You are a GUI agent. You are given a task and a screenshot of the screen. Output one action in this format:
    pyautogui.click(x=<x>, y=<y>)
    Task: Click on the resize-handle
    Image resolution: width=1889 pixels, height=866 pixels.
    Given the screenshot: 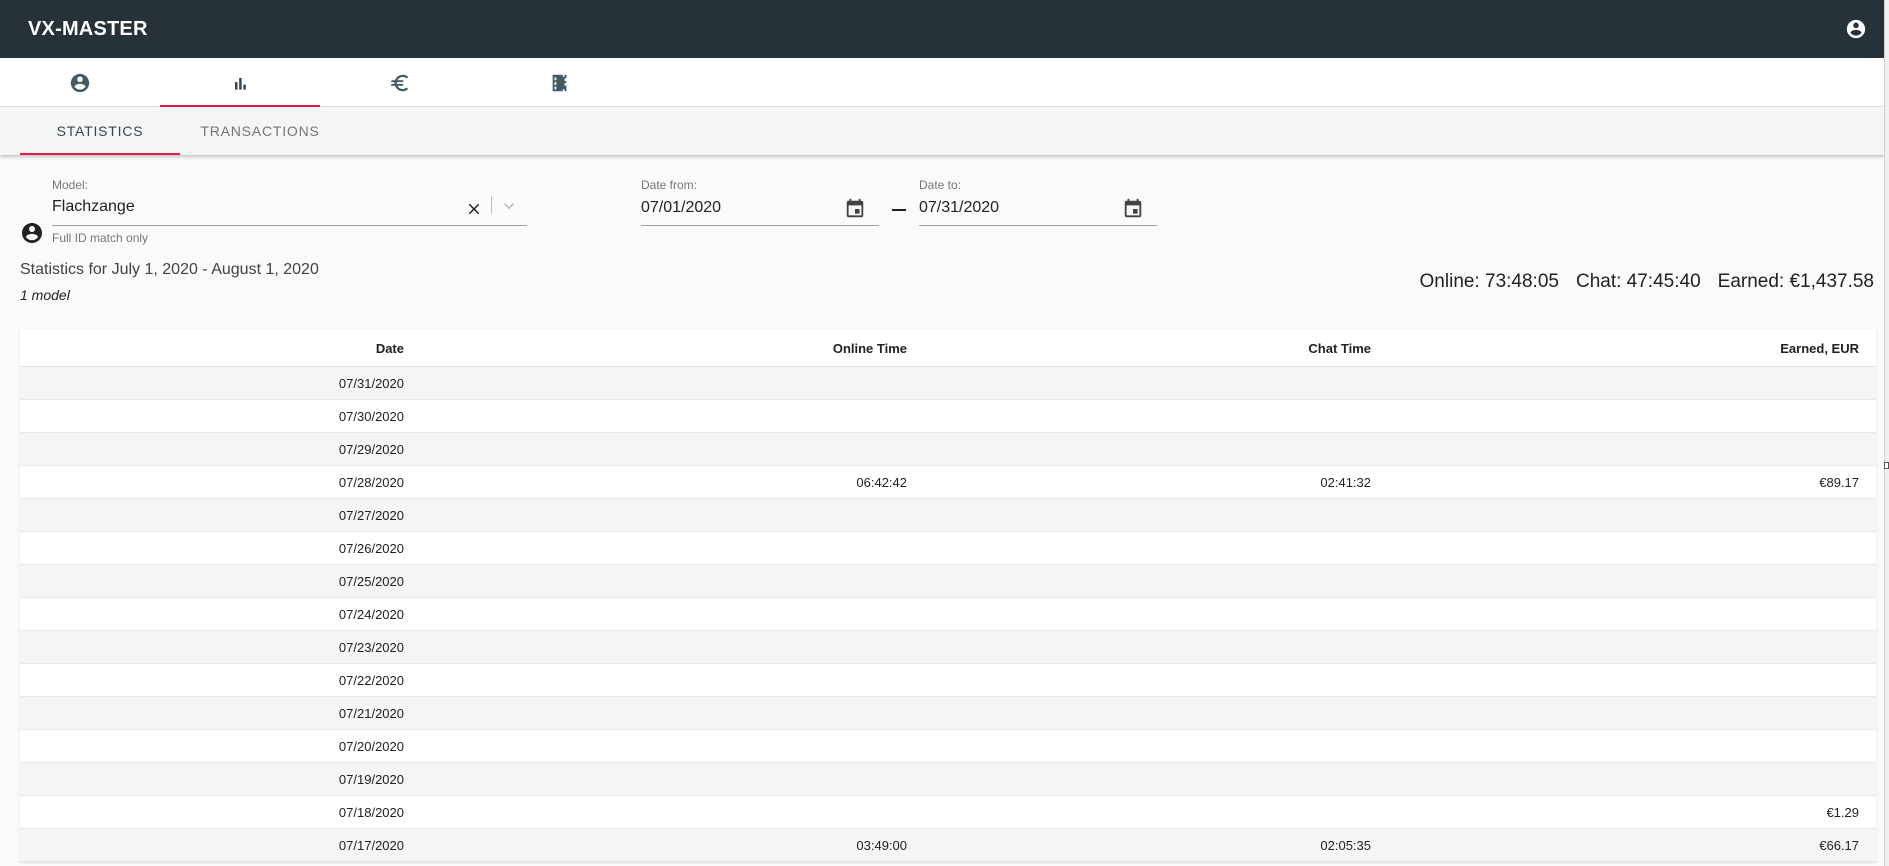 What is the action you would take?
    pyautogui.click(x=1886, y=465)
    